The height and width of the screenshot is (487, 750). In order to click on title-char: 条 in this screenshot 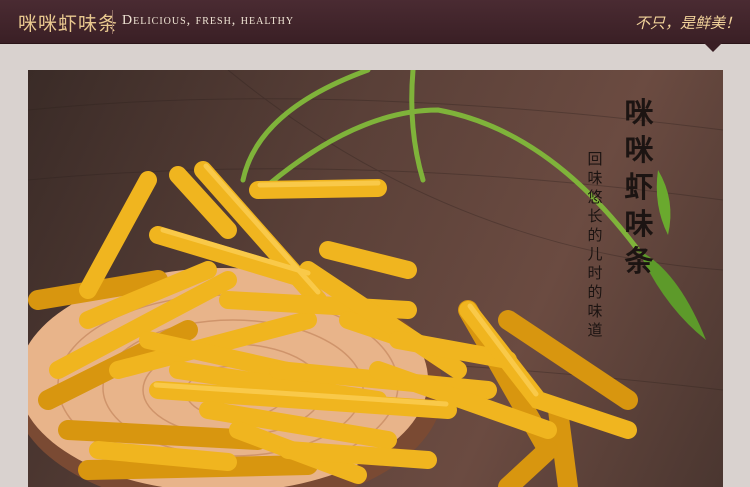, I will do `click(639, 261)`.